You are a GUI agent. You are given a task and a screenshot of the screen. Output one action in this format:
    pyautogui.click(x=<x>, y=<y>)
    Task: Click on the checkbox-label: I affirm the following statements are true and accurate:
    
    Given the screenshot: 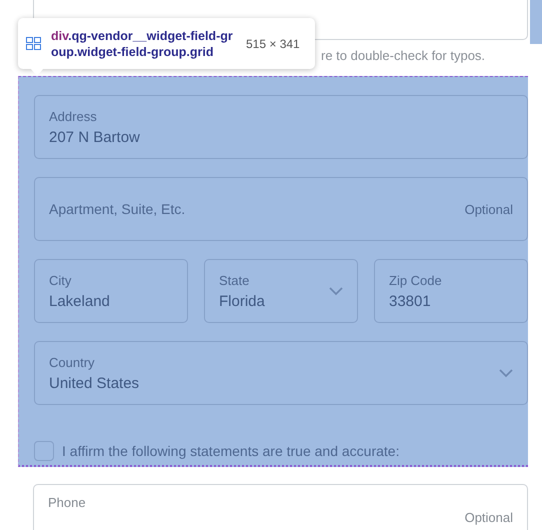 What is the action you would take?
    pyautogui.click(x=231, y=451)
    